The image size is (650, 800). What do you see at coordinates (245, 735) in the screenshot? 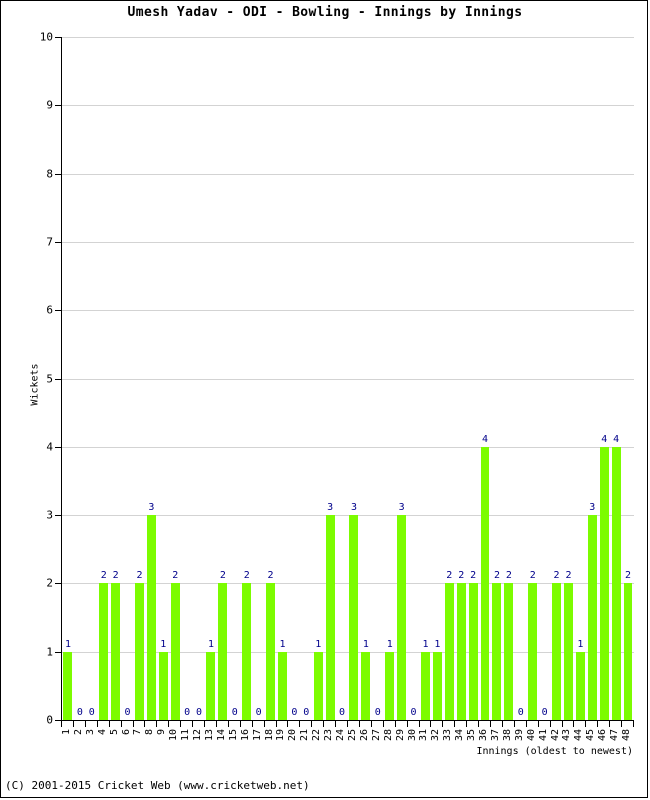
I see `x-axis-tick-label: 16` at bounding box center [245, 735].